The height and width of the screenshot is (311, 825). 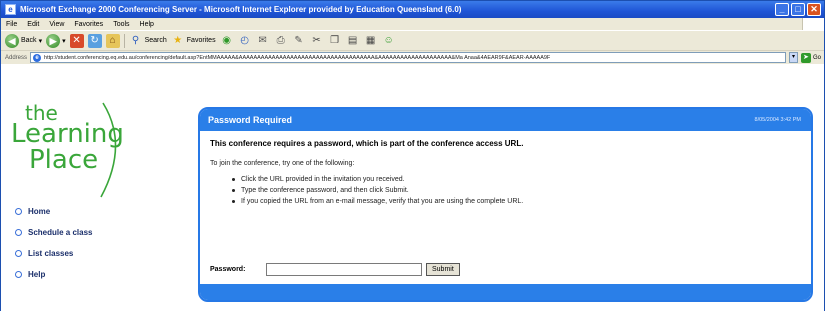 What do you see at coordinates (56, 24) in the screenshot?
I see `menu-view: View` at bounding box center [56, 24].